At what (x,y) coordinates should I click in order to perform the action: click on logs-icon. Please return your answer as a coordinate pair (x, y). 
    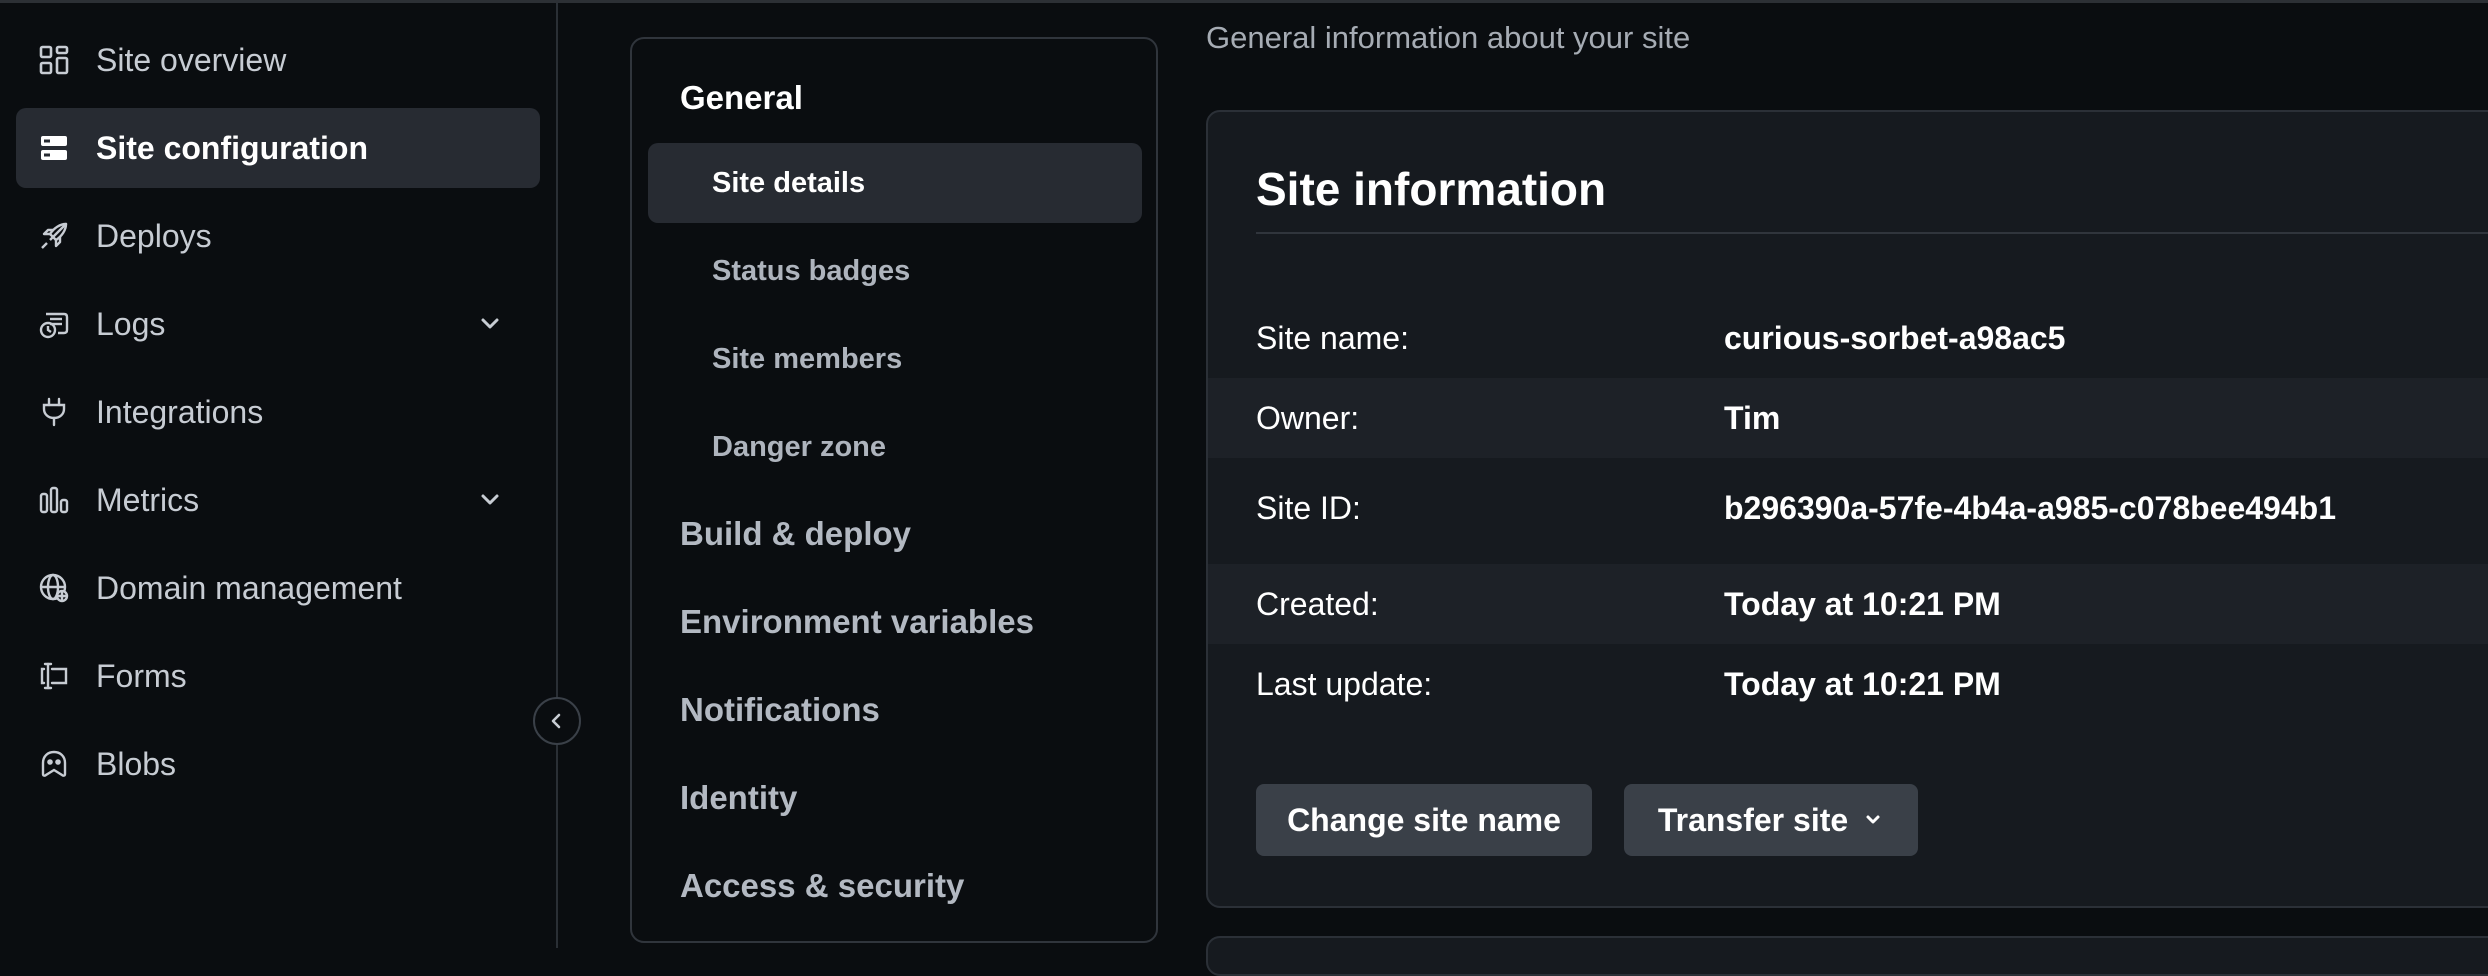
    Looking at the image, I should click on (54, 324).